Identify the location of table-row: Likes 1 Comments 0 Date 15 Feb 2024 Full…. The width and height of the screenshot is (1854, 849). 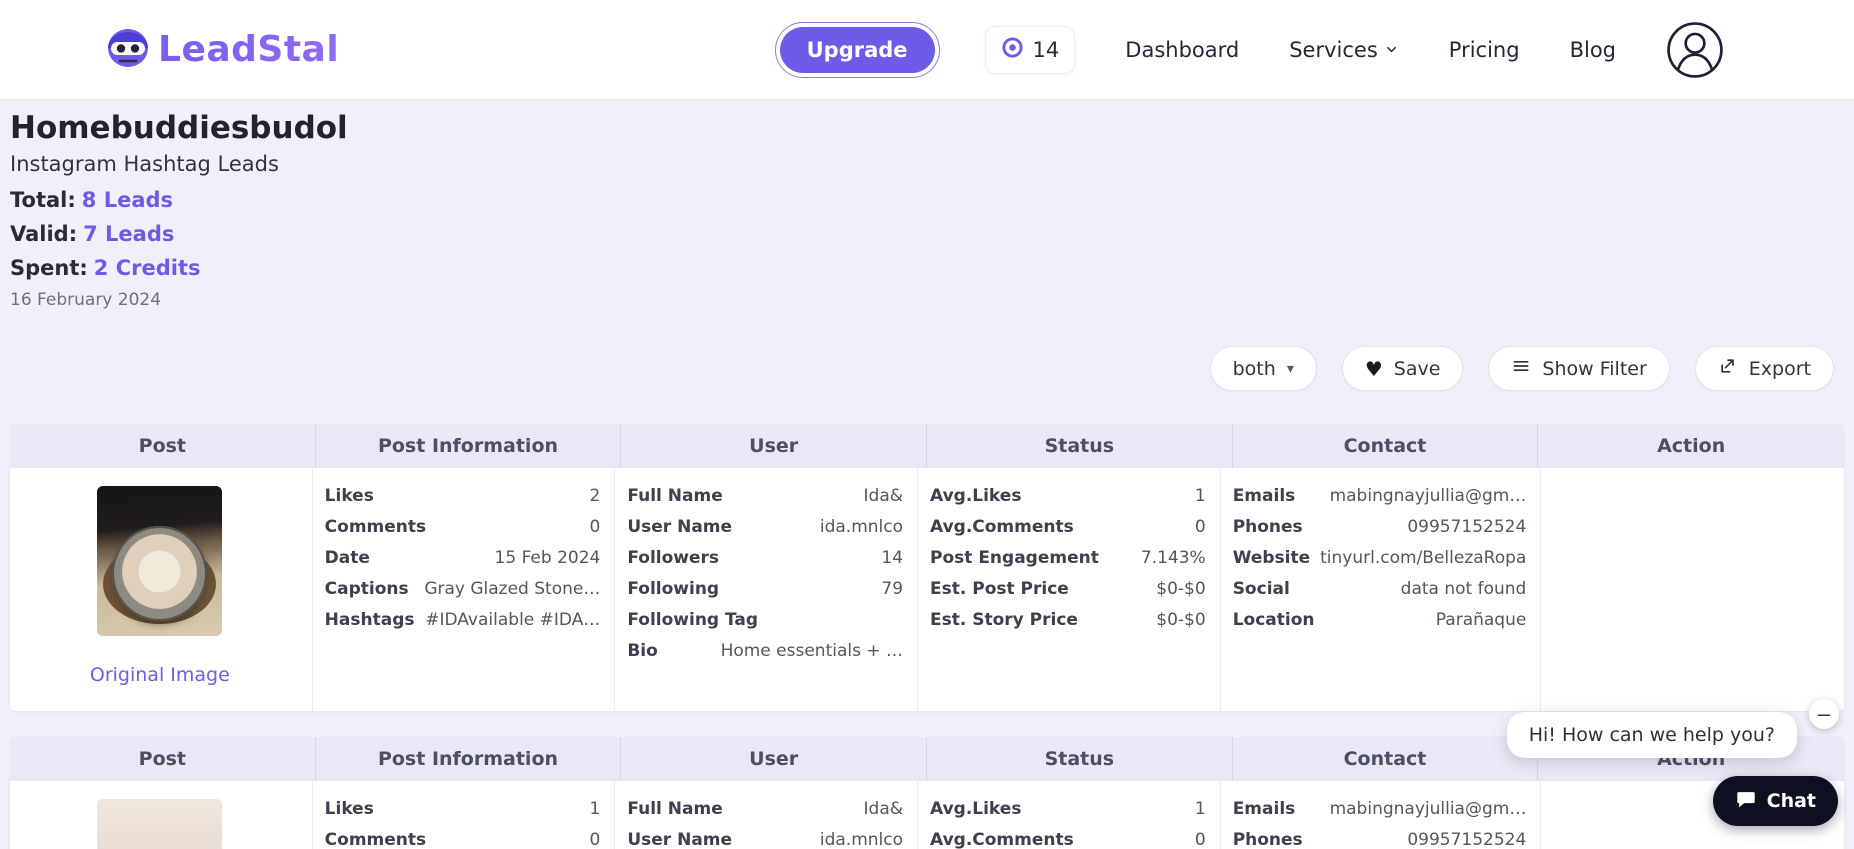
(927, 815).